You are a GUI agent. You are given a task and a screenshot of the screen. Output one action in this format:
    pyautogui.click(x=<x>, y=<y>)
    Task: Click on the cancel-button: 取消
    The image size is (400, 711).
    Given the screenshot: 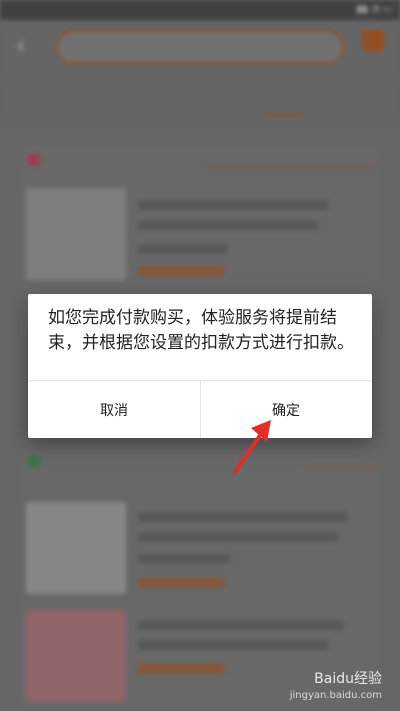 What is the action you would take?
    pyautogui.click(x=114, y=409)
    